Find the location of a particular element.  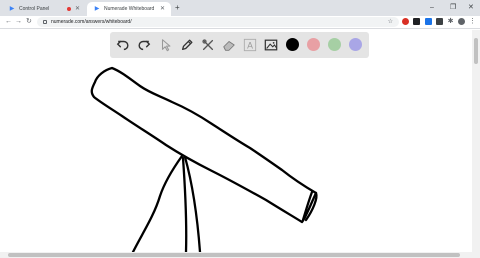

extensions-puzzle-icon: ✱ is located at coordinates (450, 21).